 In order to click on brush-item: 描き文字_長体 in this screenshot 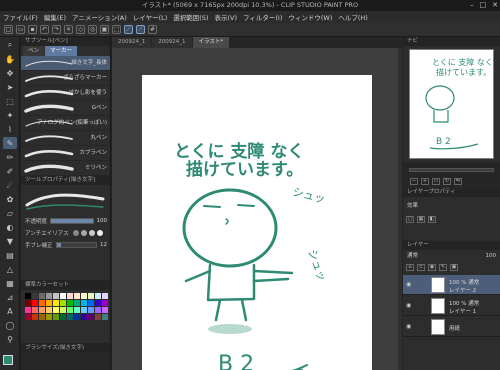, I will do `click(65, 63)`.